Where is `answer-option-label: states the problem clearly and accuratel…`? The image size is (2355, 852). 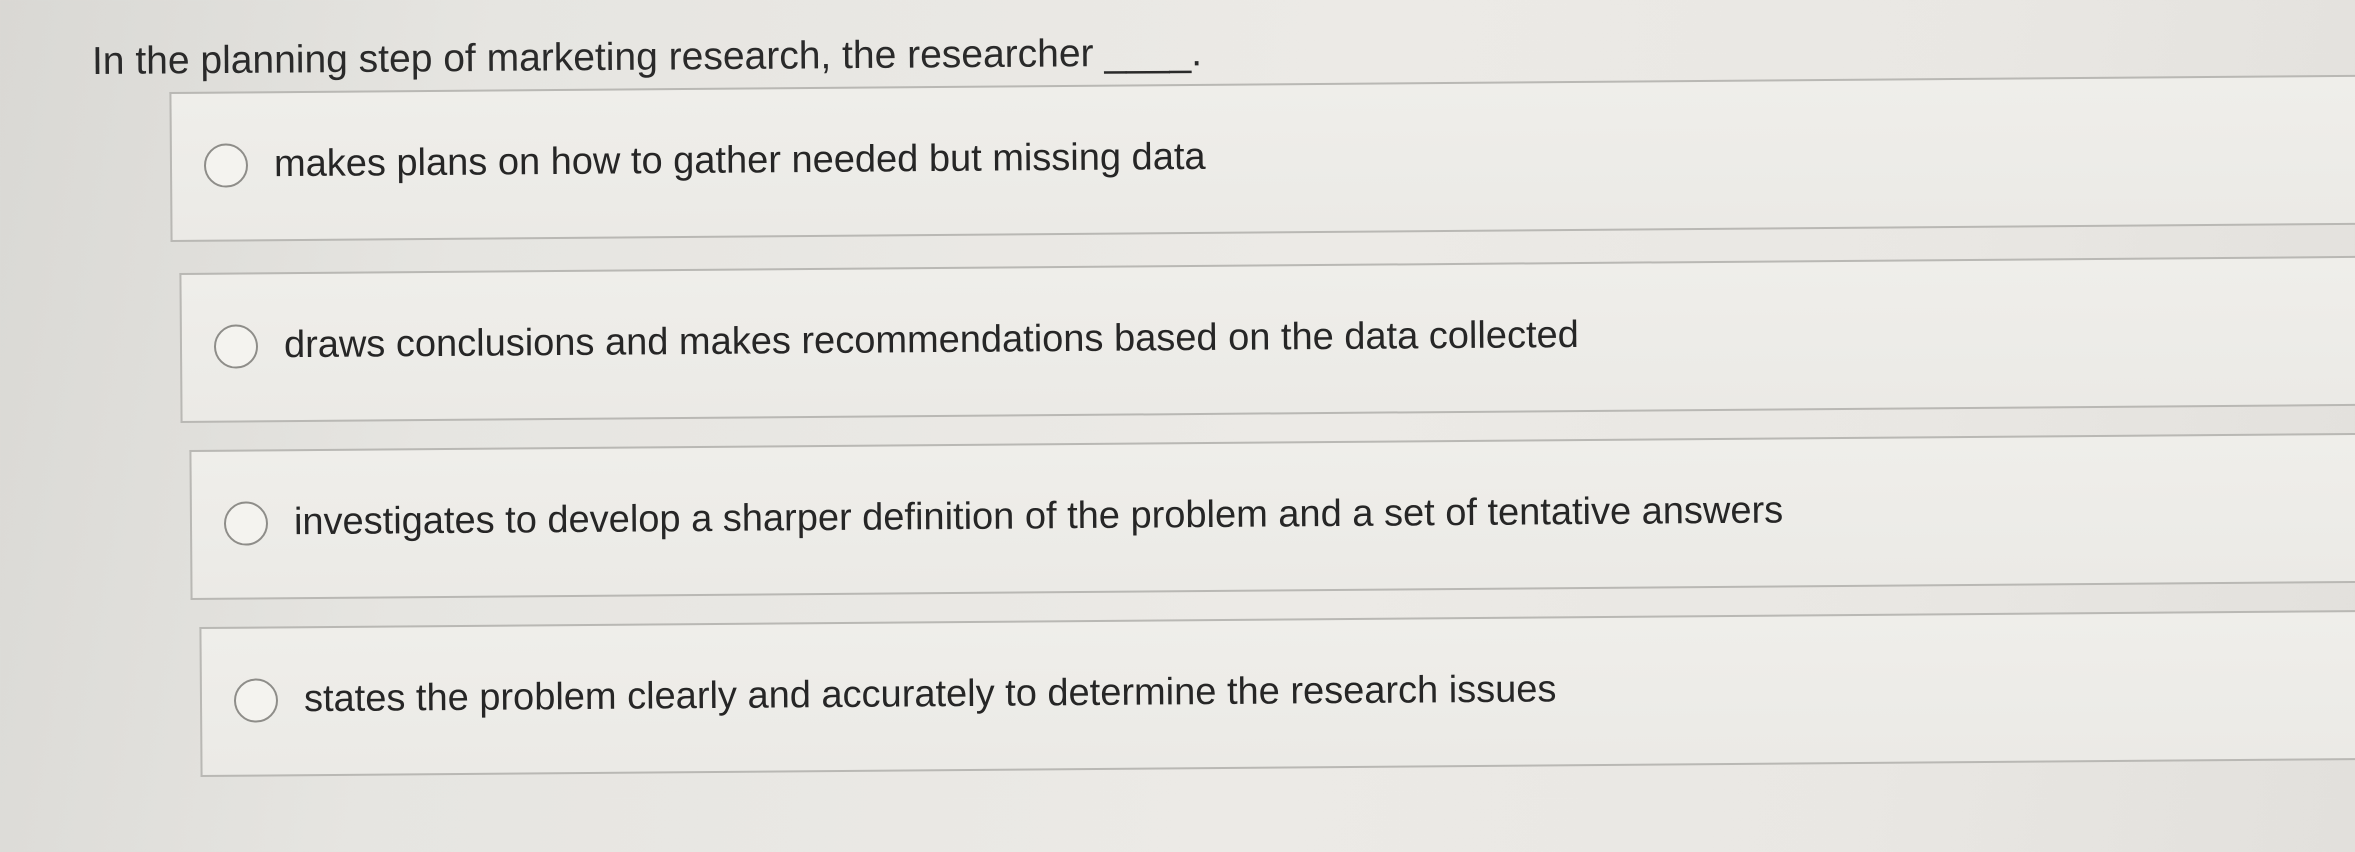
answer-option-label: states the problem clearly and accuratel… is located at coordinates (930, 694).